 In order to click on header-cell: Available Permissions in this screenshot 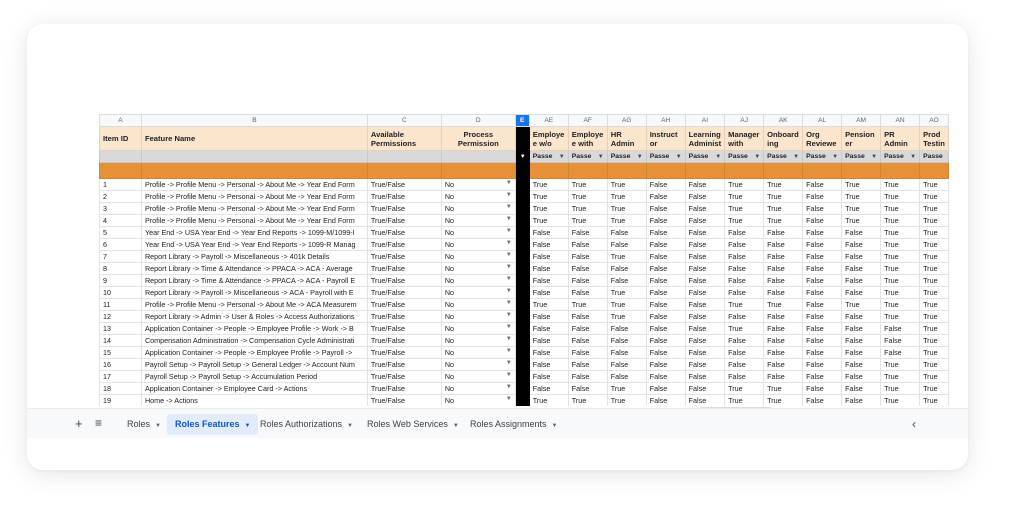, I will do `click(404, 138)`.